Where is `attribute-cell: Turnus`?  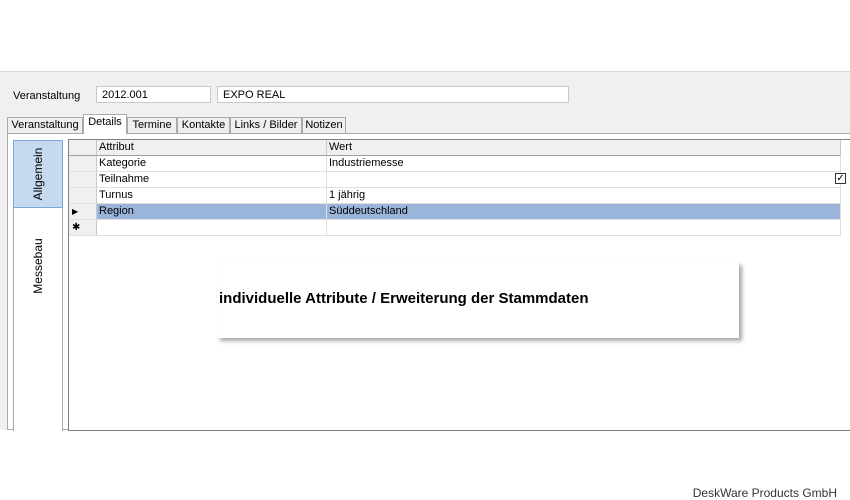 attribute-cell: Turnus is located at coordinates (212, 196).